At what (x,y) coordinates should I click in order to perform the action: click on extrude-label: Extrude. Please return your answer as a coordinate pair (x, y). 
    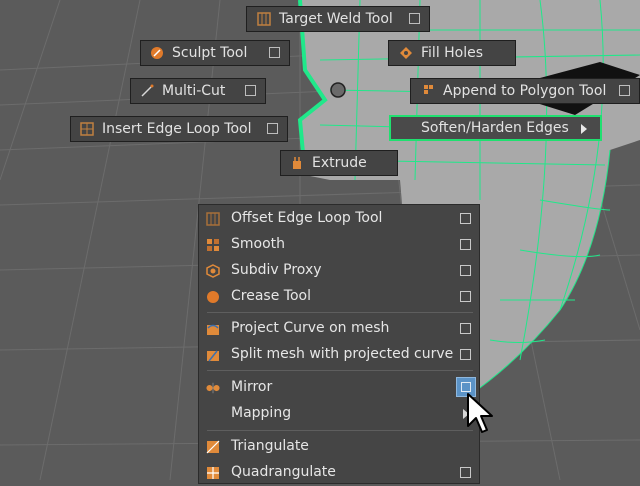
    Looking at the image, I should click on (339, 163).